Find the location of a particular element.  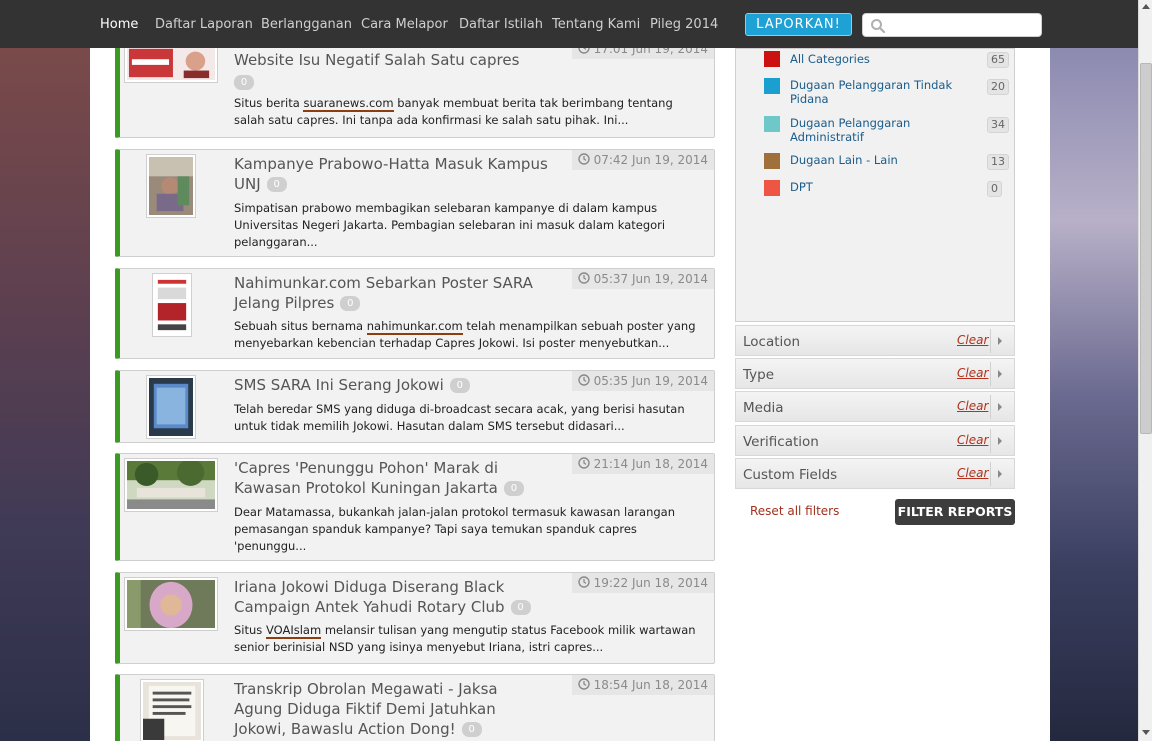

search-input is located at coordinates (963, 25).